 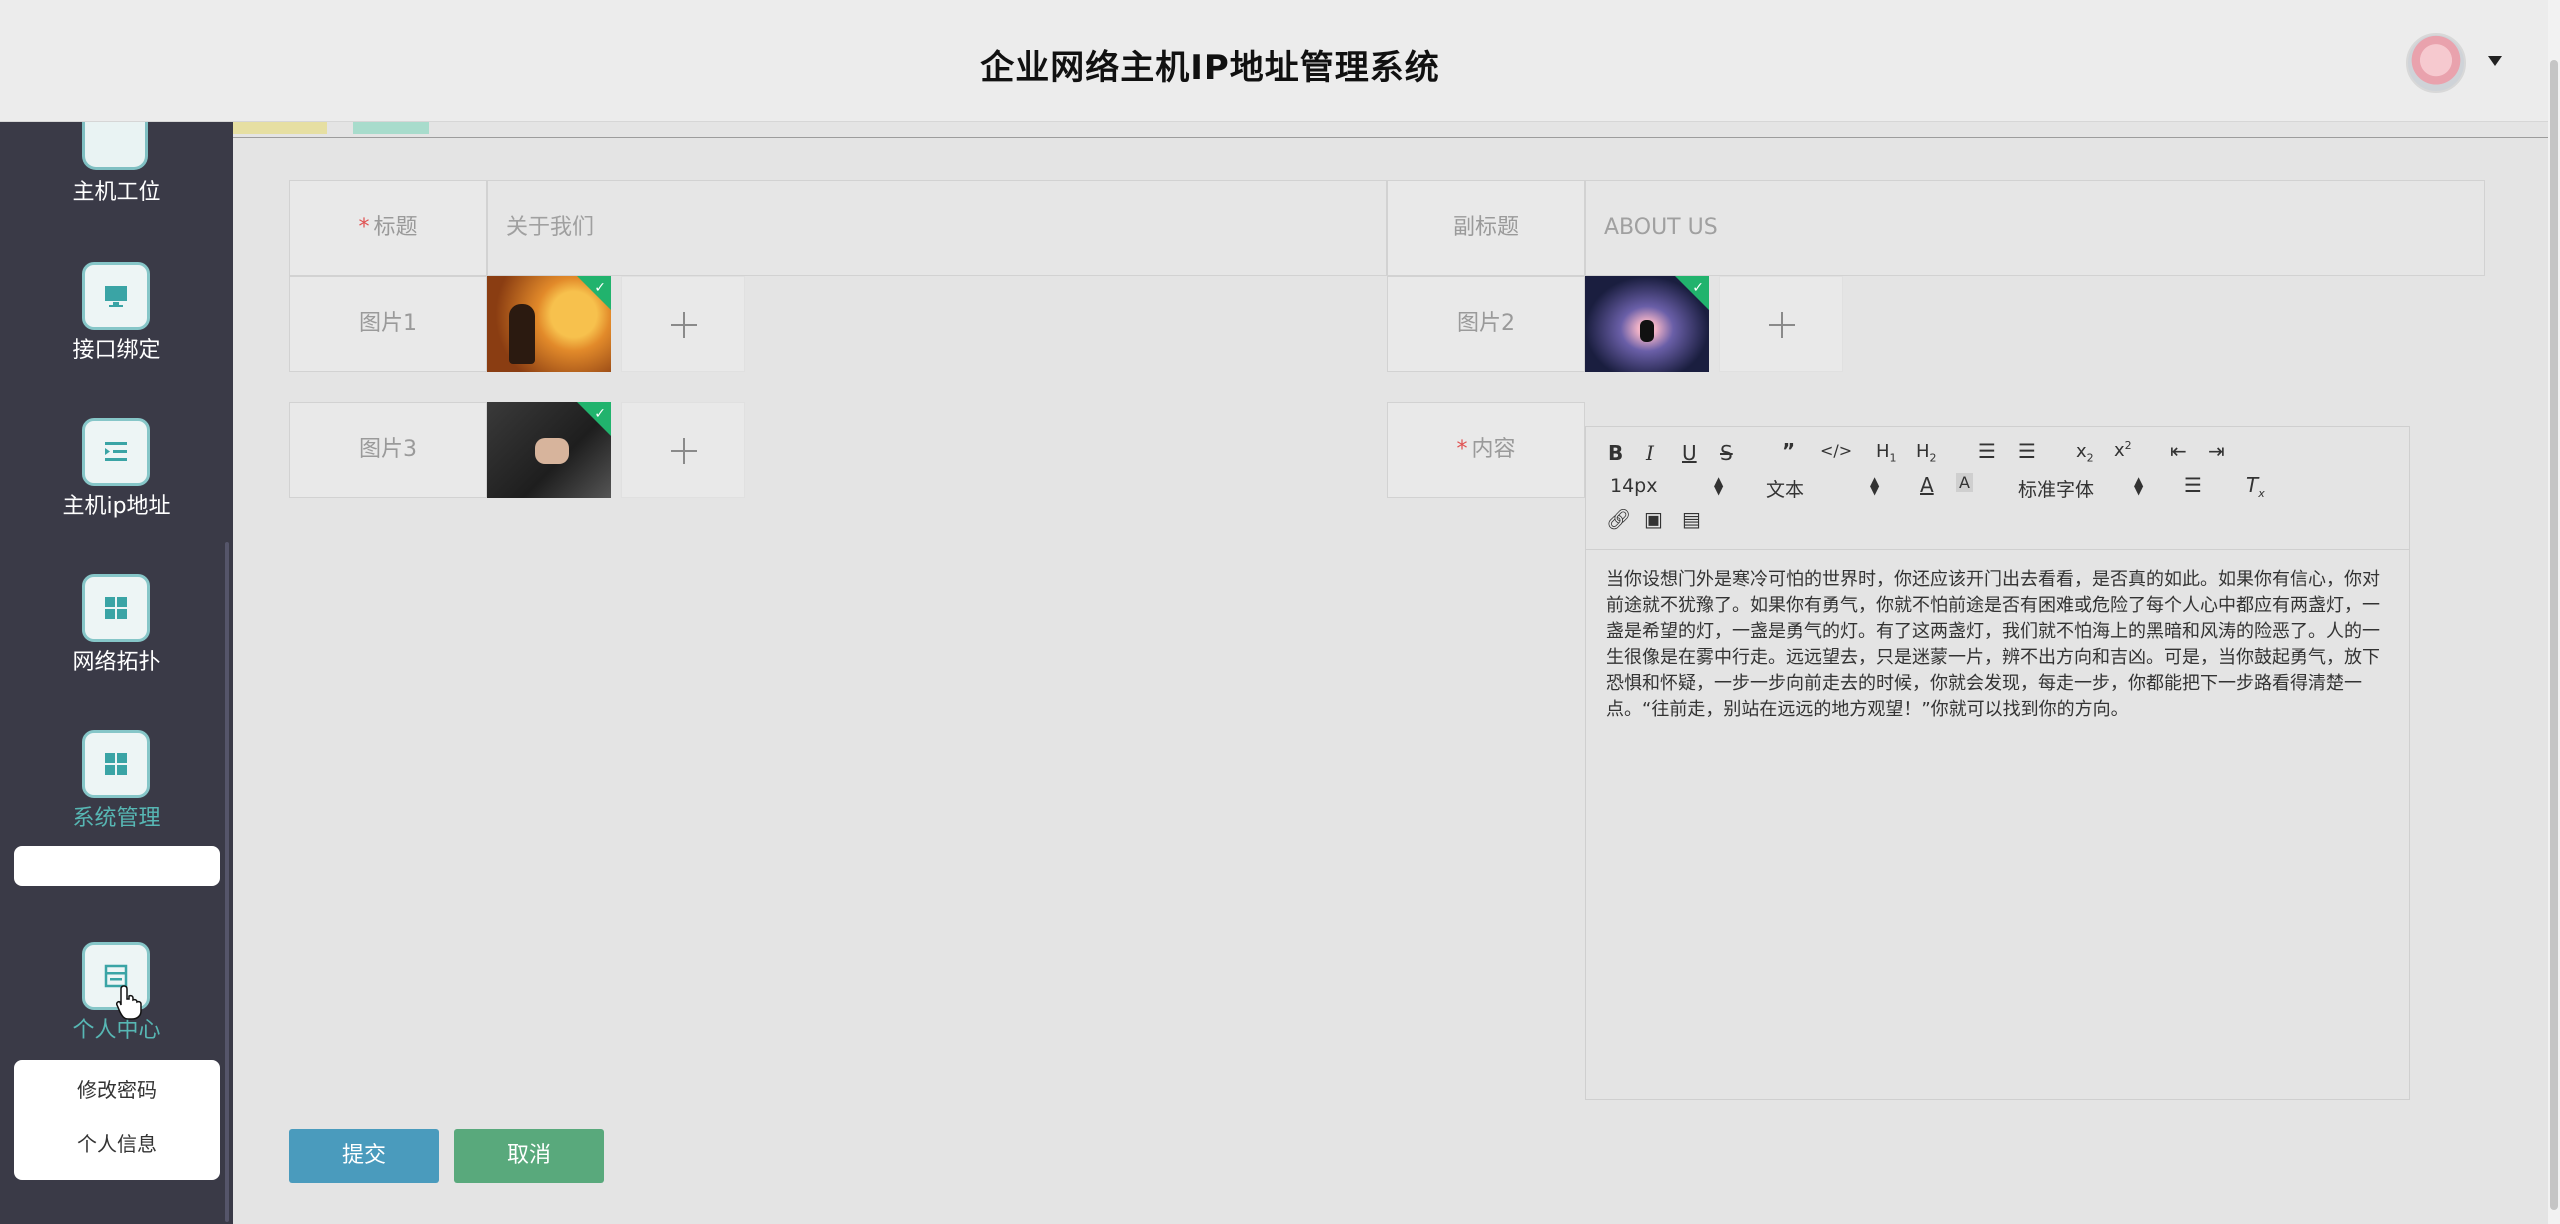 I want to click on blockquote-icon: ”, so click(x=1788, y=451).